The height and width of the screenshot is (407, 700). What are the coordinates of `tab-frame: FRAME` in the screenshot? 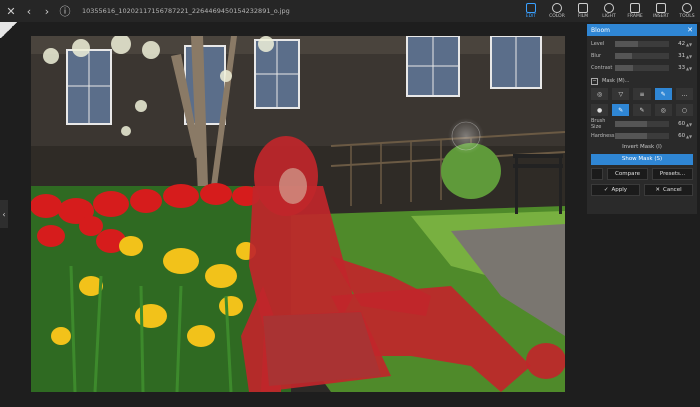 It's located at (635, 11).